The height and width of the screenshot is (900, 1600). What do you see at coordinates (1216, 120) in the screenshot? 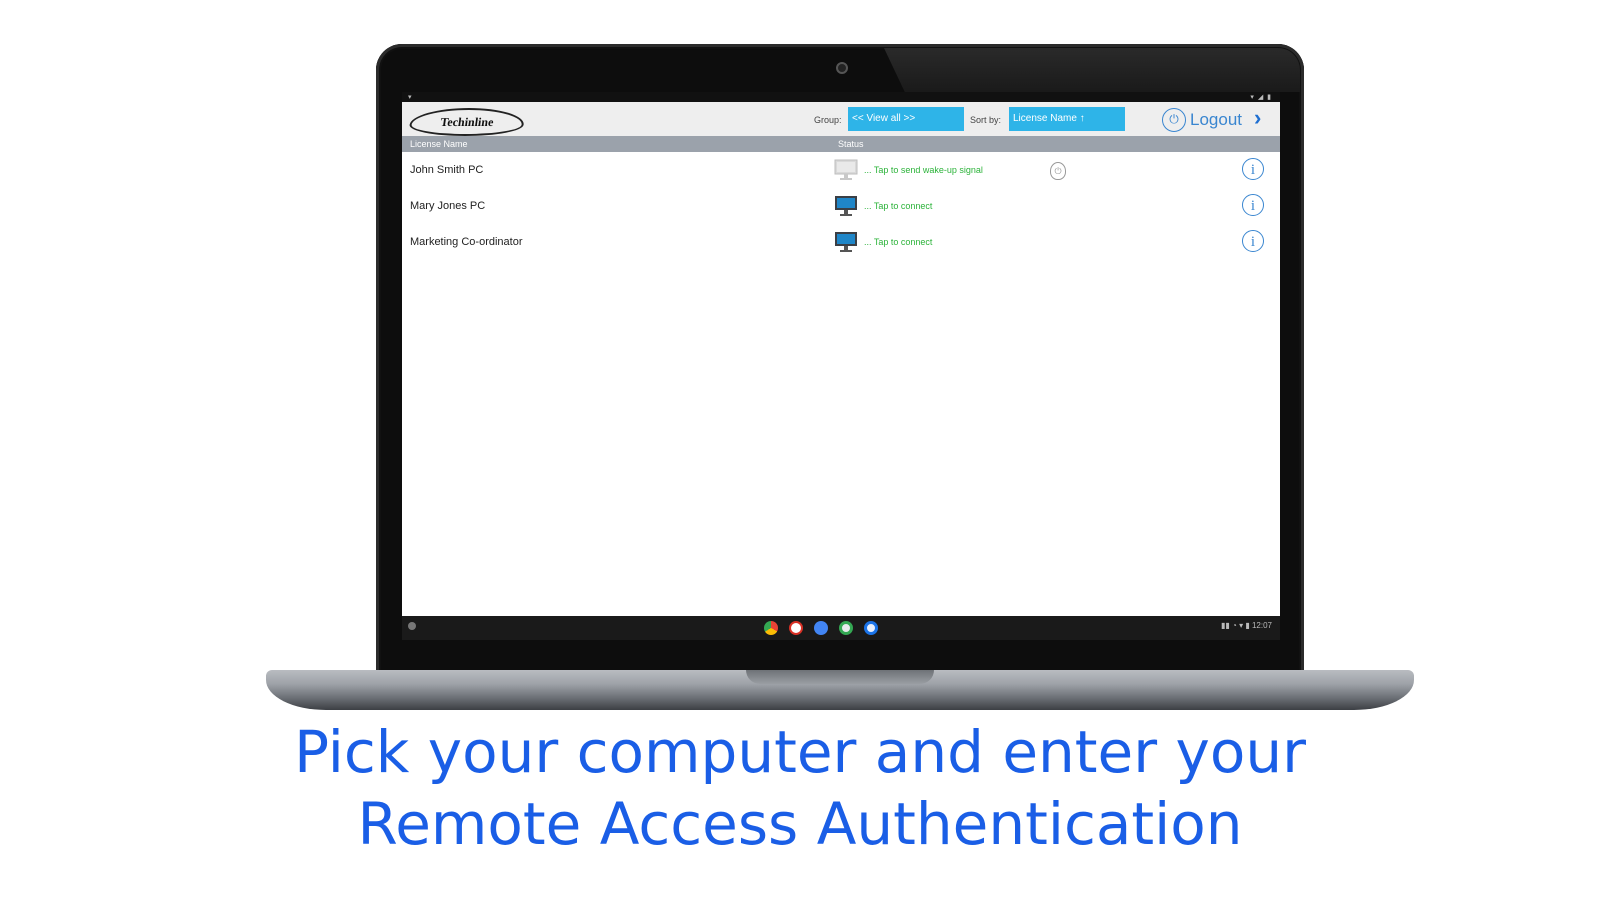
I see `logout-button: Logout` at bounding box center [1216, 120].